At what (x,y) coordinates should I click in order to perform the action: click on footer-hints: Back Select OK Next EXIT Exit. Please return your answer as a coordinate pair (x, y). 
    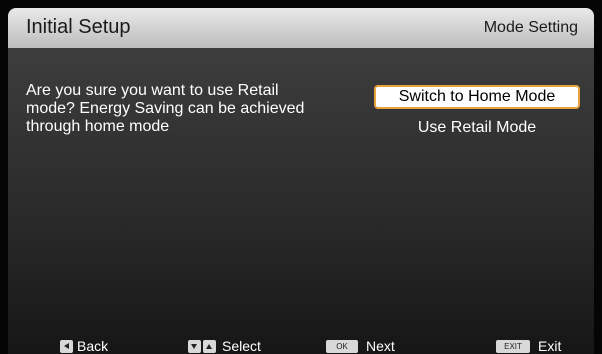
    Looking at the image, I should click on (301, 344).